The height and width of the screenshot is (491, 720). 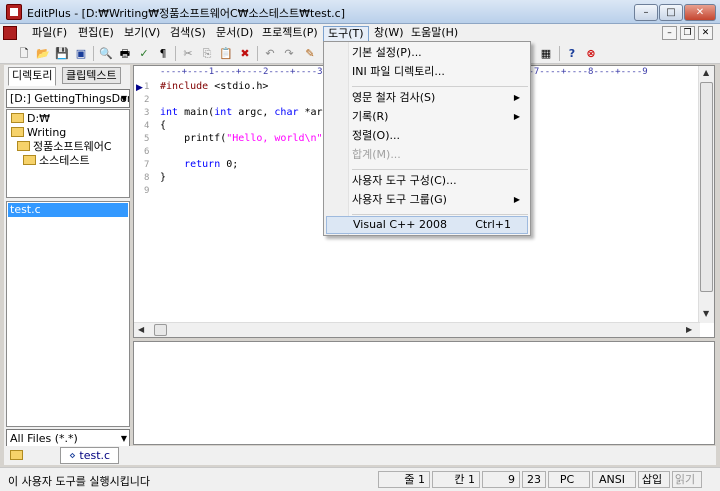 I want to click on folder-open-icon, so click(x=29, y=160).